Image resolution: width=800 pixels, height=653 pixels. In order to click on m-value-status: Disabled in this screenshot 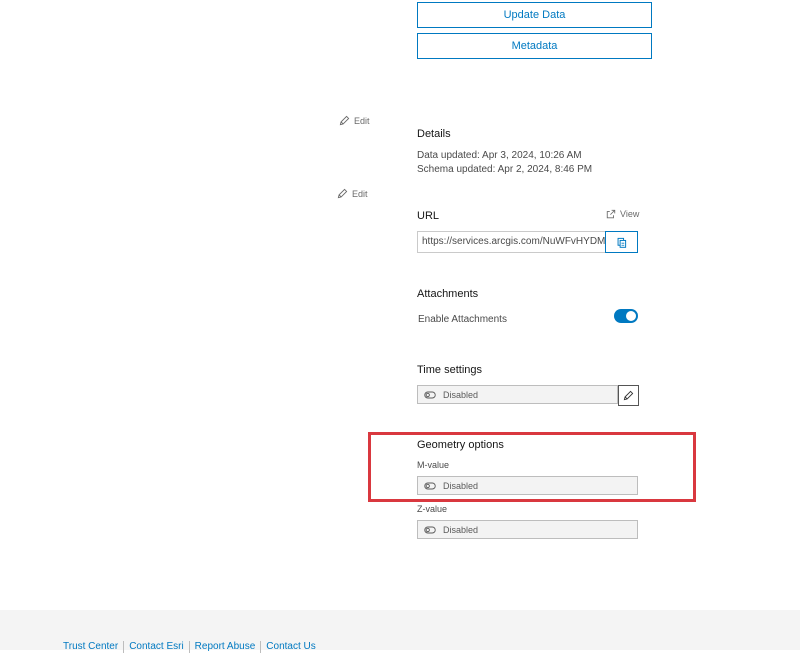, I will do `click(527, 485)`.